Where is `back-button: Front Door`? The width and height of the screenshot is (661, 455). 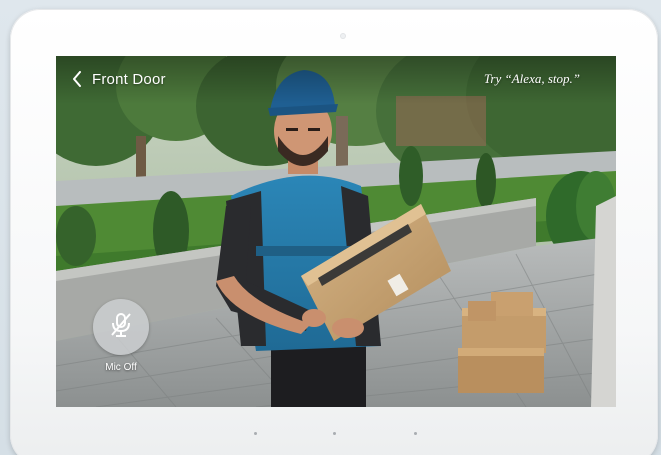
back-button: Front Door is located at coordinates (117, 79).